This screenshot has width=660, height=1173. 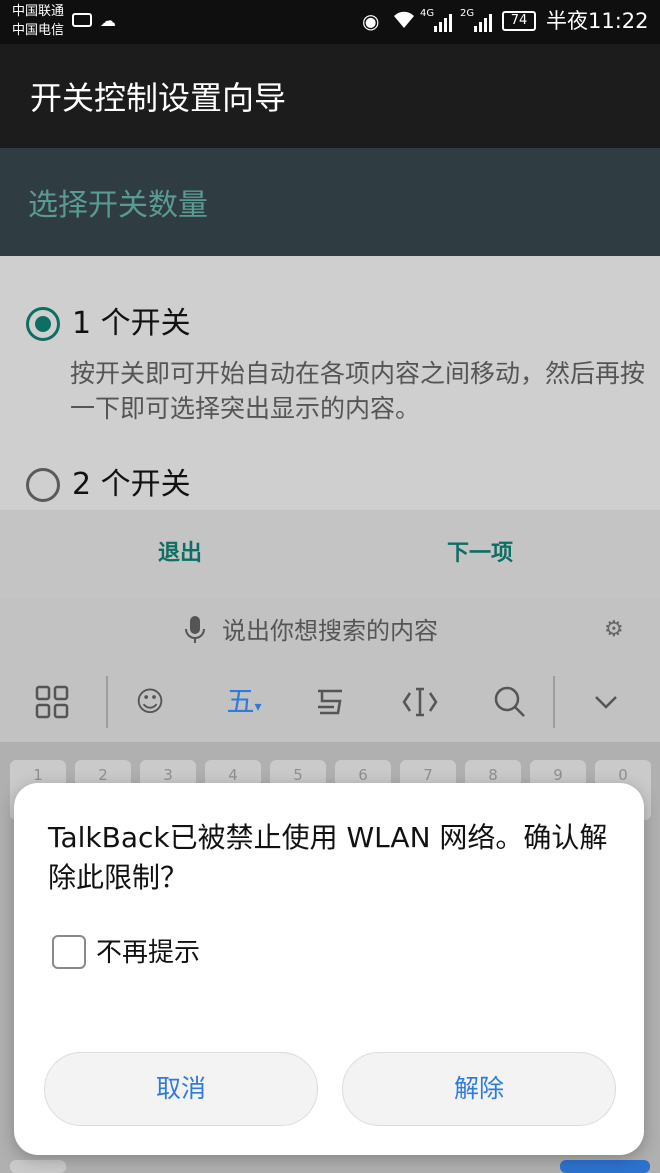 I want to click on option-description: 按开关即可开始自动在各项内容之间移动，然后再按一下即可选择突出显示的内容。, so click(x=358, y=391).